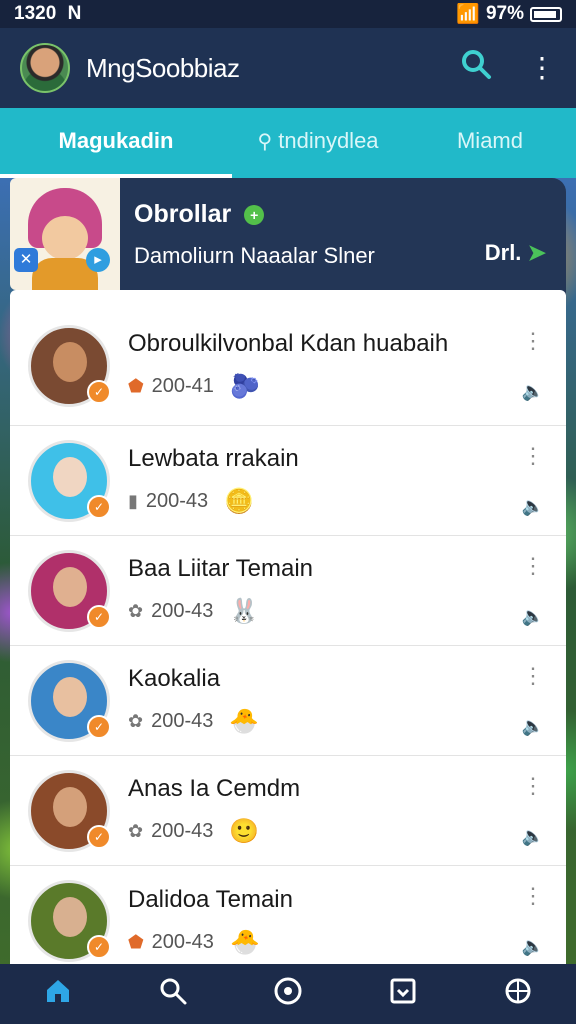 Image resolution: width=576 pixels, height=1024 pixels. Describe the element at coordinates (323, 810) in the screenshot. I see `item-text: Anas Ia Cemdm ✿ 200-43 🙂` at that location.